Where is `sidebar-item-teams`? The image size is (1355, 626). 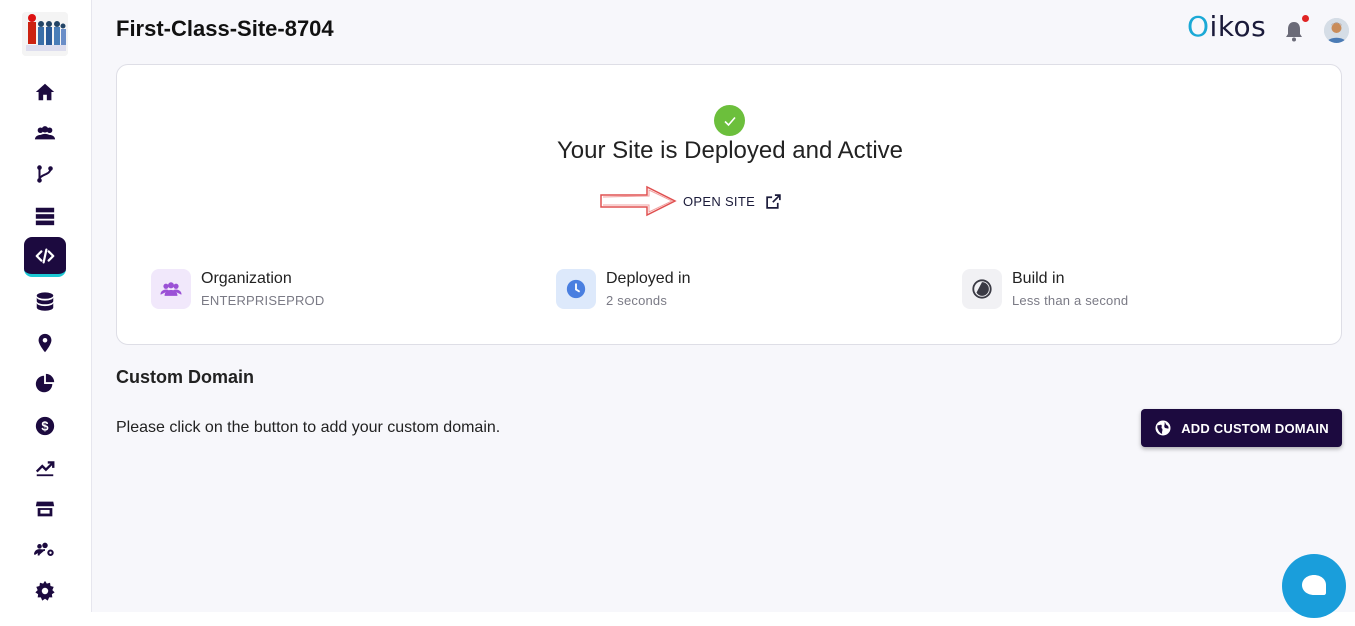
sidebar-item-teams is located at coordinates (45, 133).